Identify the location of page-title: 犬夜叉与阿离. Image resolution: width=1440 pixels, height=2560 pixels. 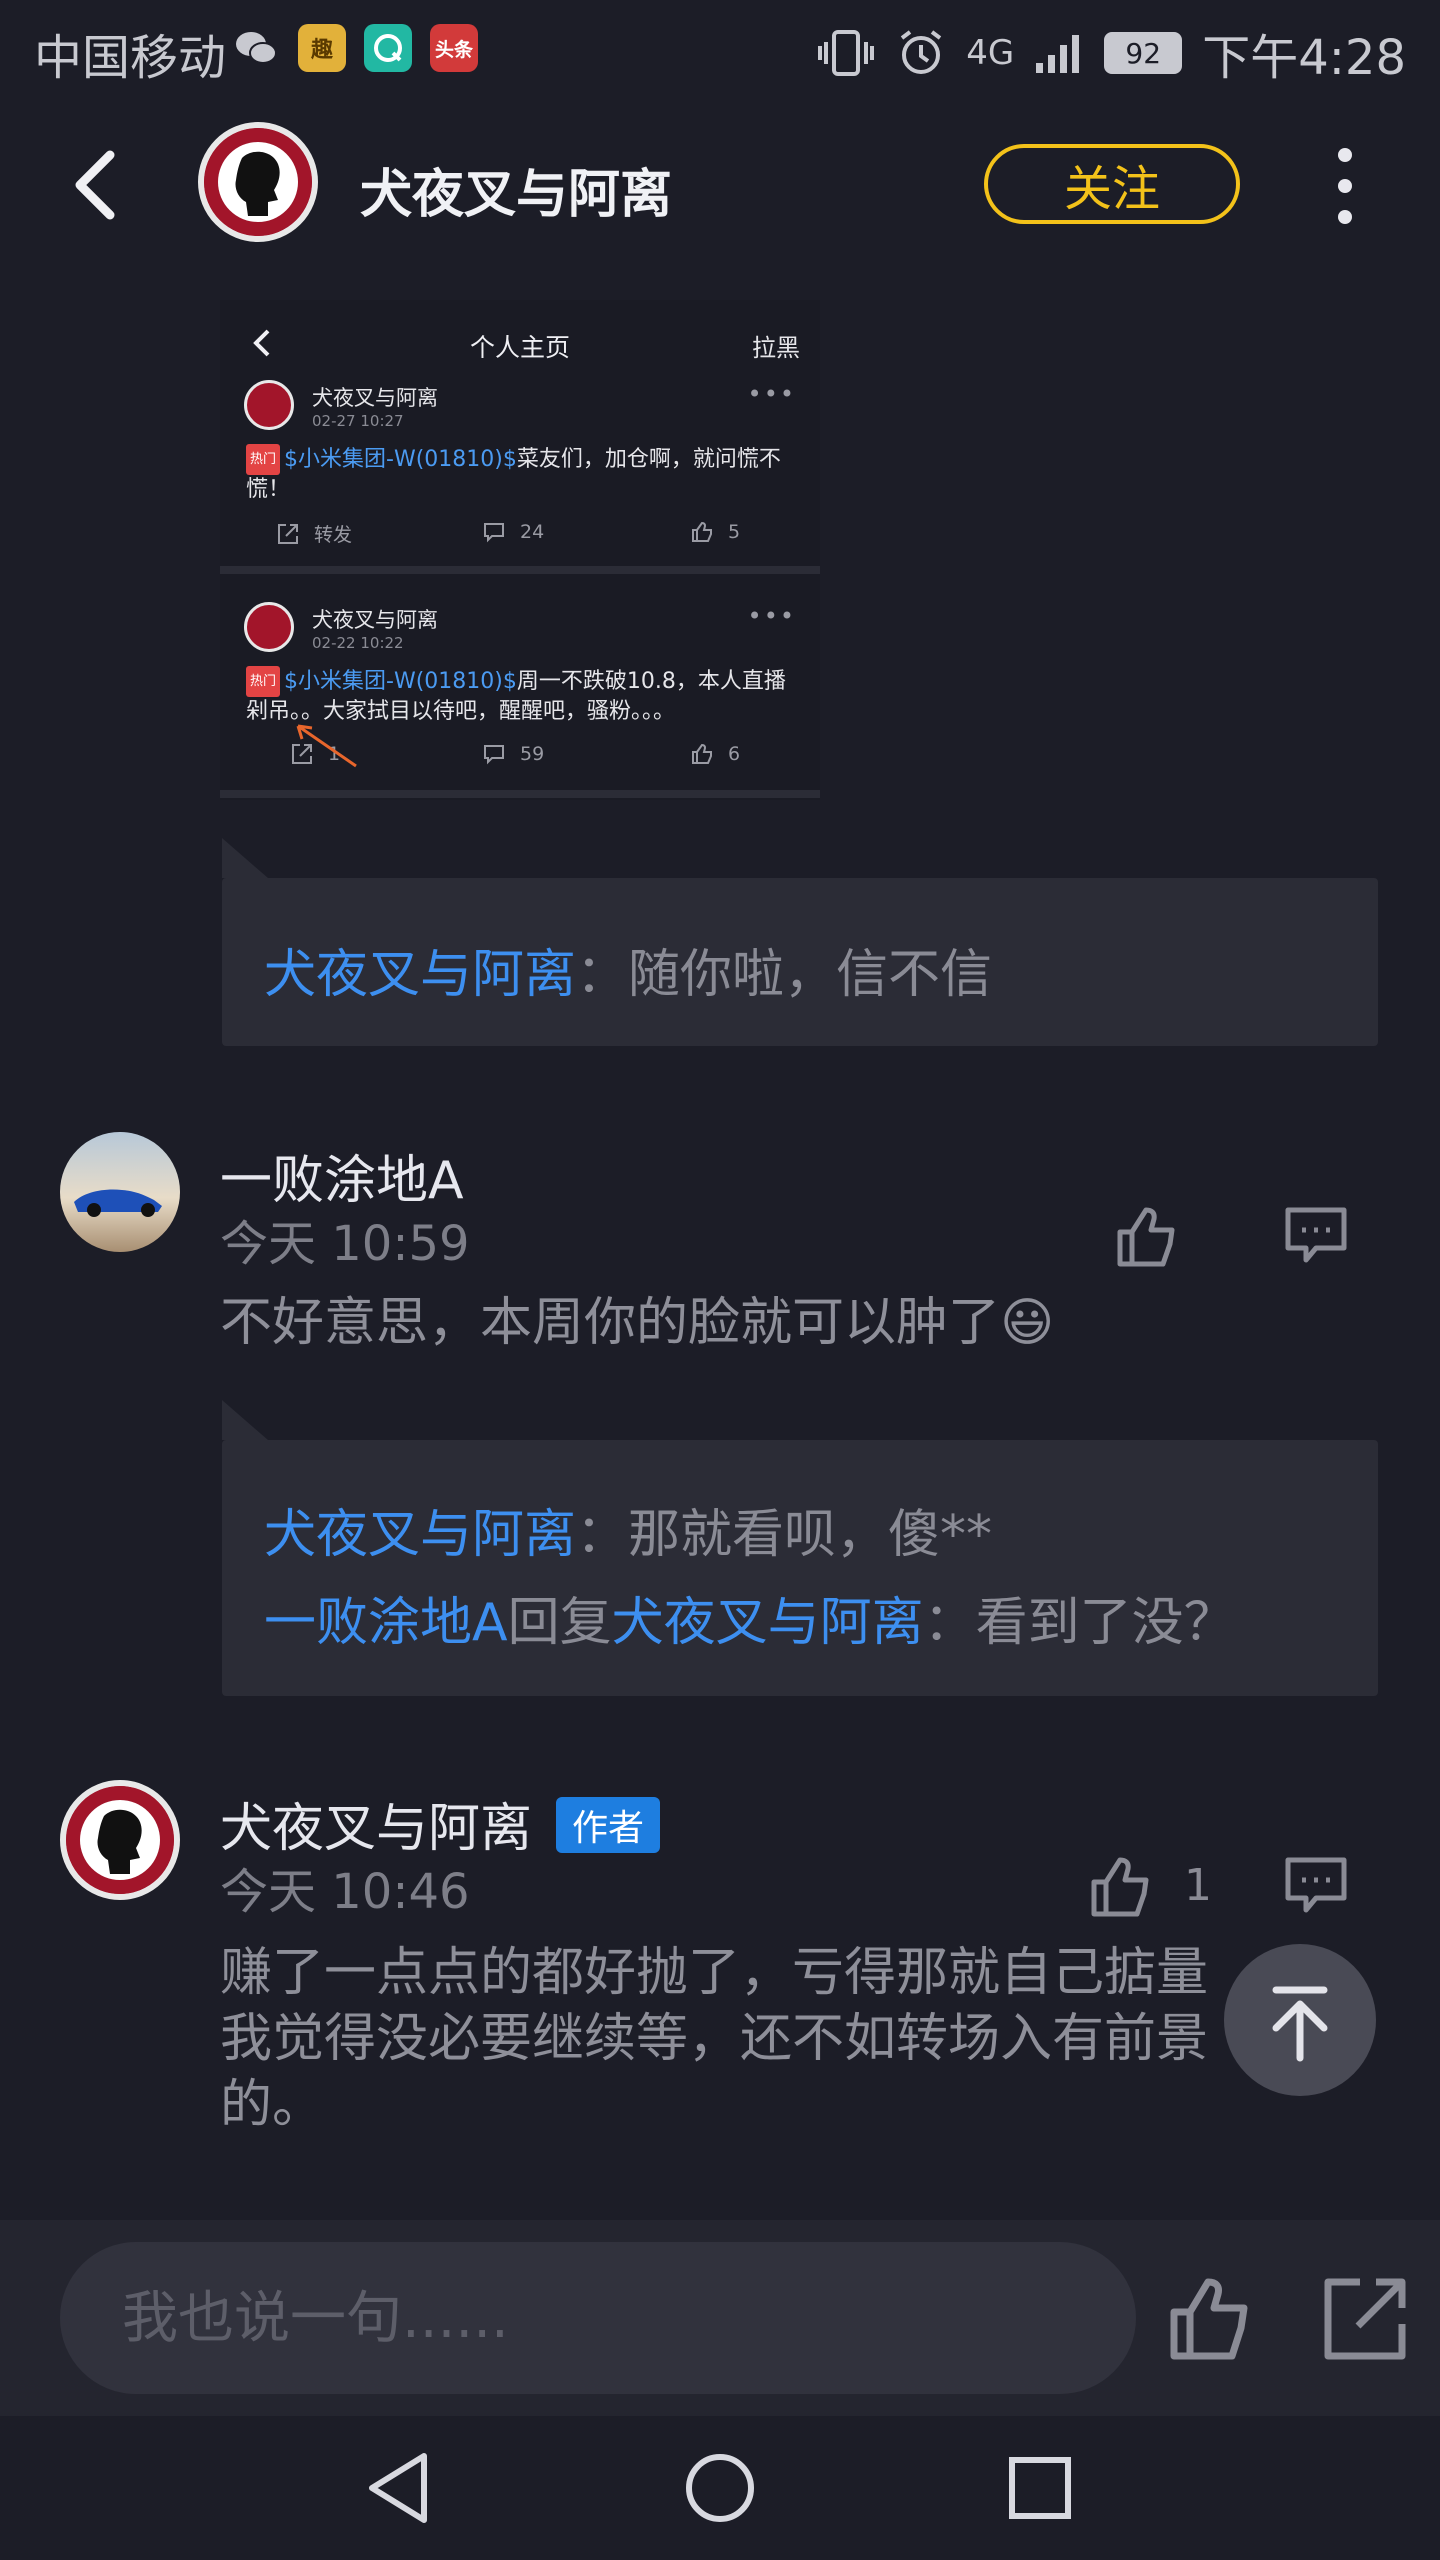
(516, 195).